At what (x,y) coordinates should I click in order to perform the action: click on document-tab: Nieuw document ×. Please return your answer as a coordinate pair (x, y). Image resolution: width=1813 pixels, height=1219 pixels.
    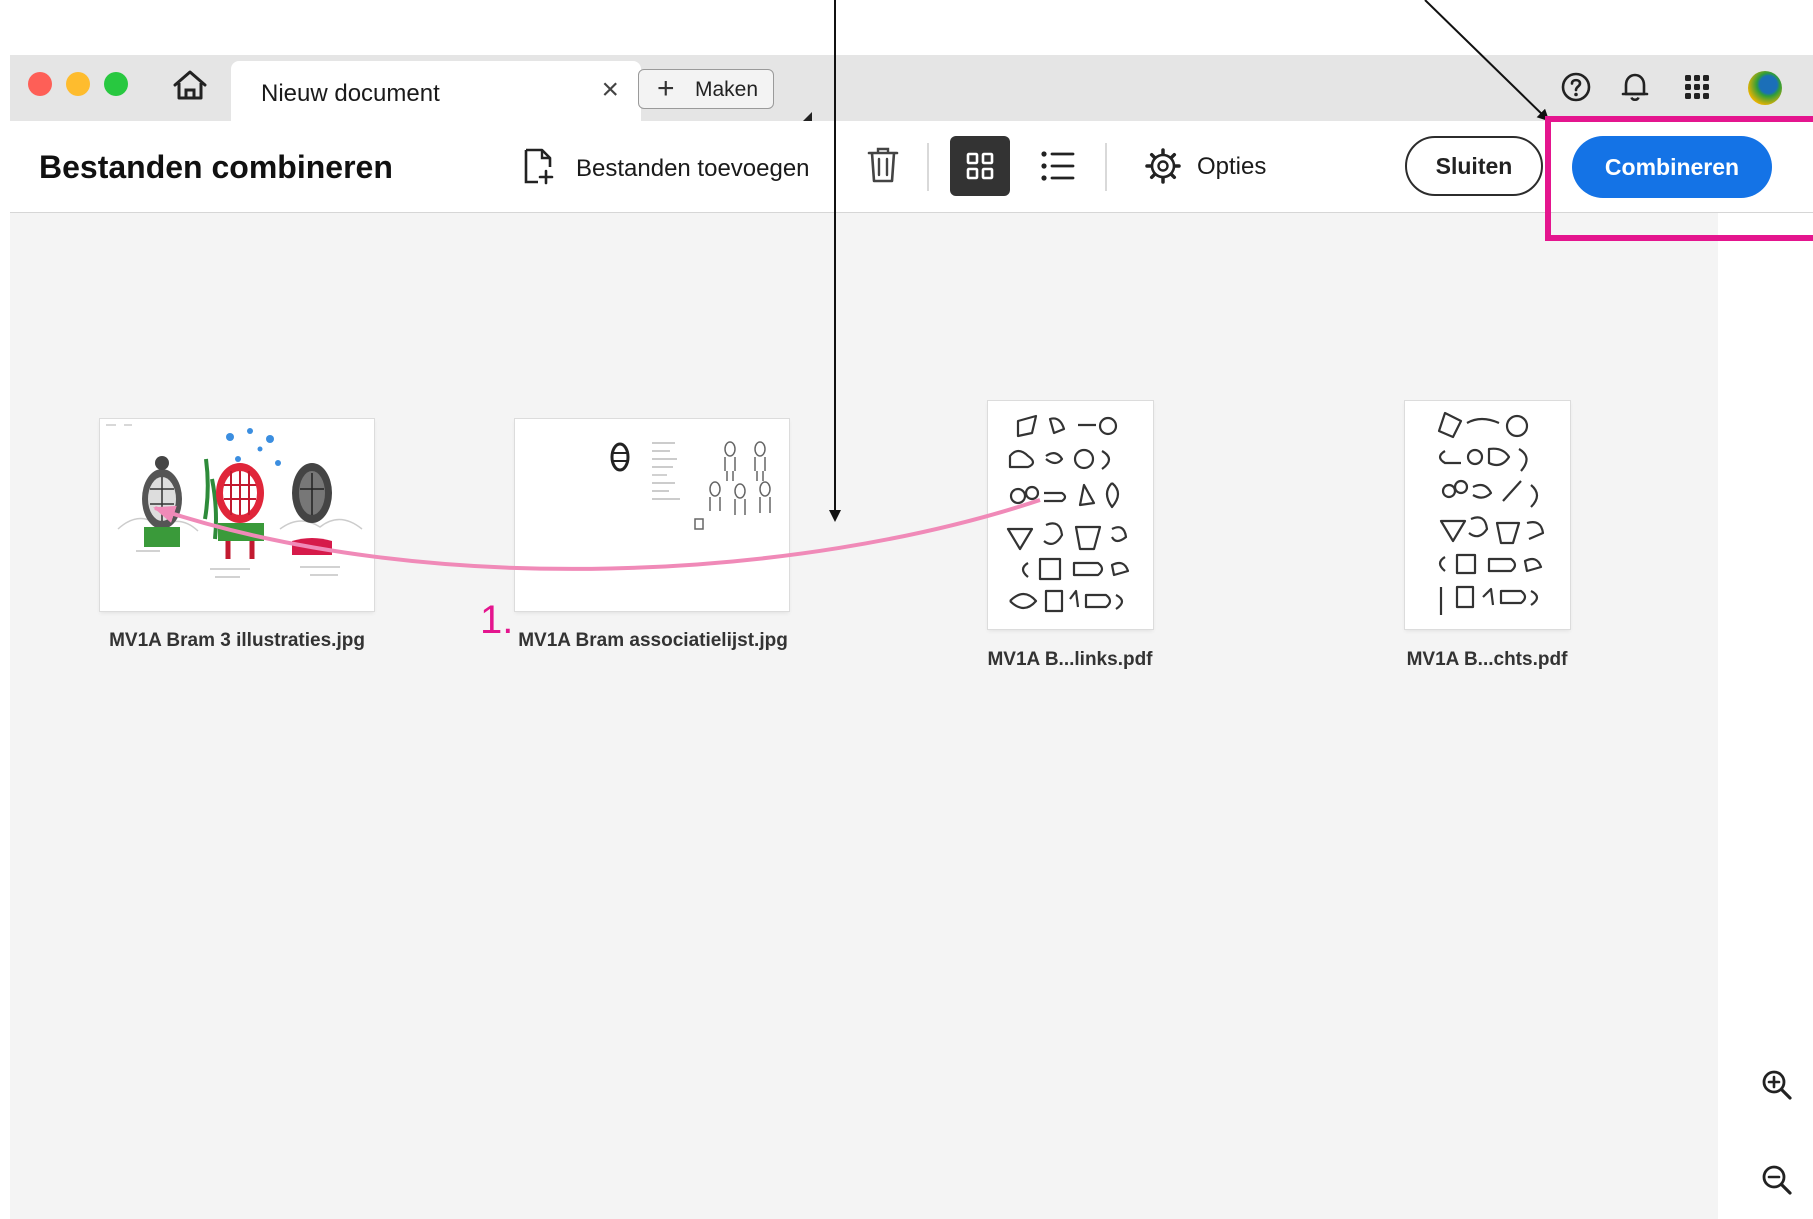
    Looking at the image, I should click on (436, 91).